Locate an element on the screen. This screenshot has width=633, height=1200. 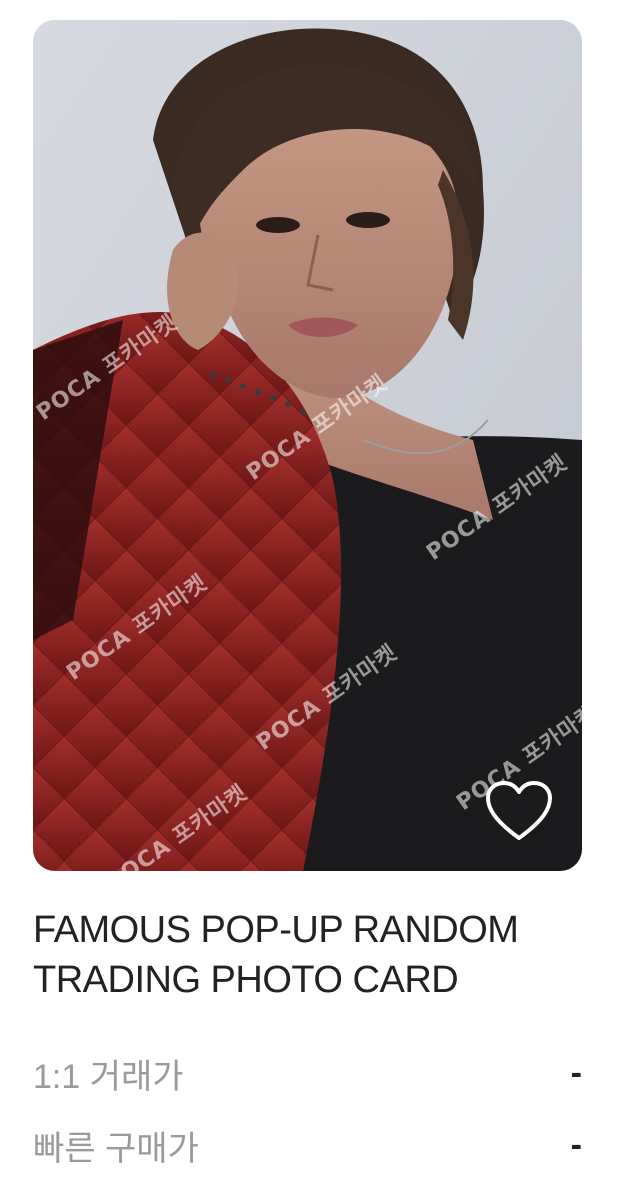
product-title: FAMOUS POP-UP RANDOM TRADING PHOTO CARD is located at coordinates (318, 955).